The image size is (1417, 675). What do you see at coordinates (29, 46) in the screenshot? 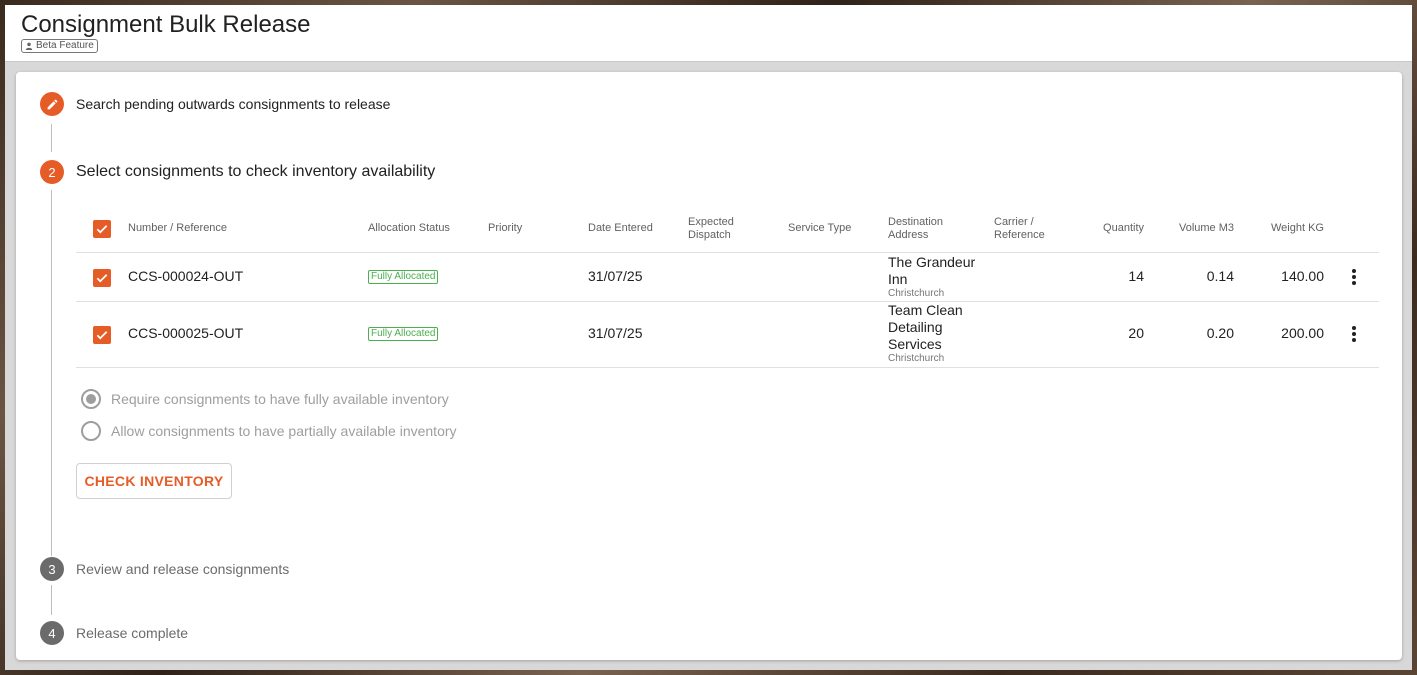
I see `person-icon` at bounding box center [29, 46].